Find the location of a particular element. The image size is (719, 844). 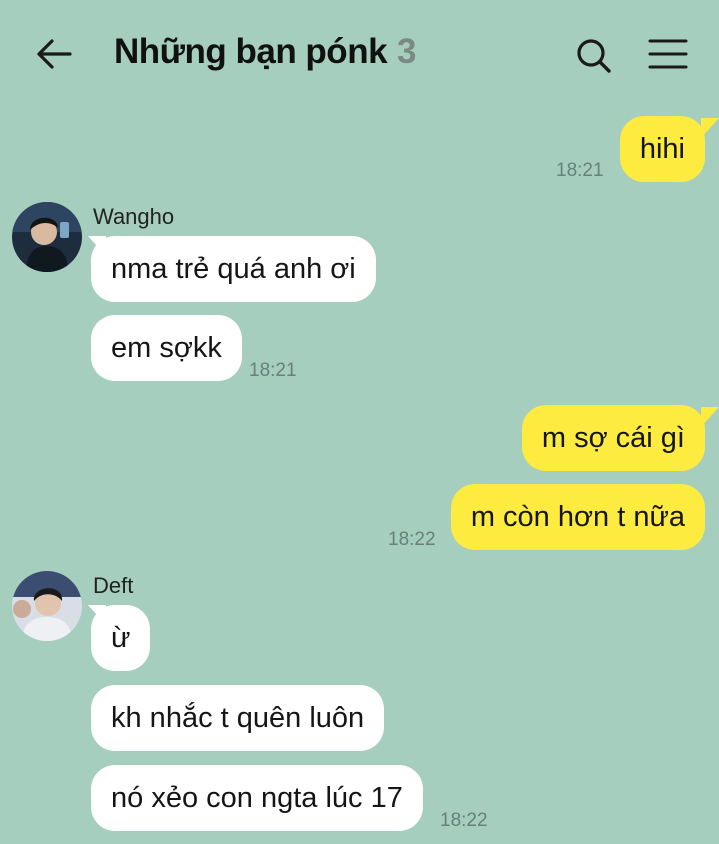

sender-name: Deft is located at coordinates (113, 585).